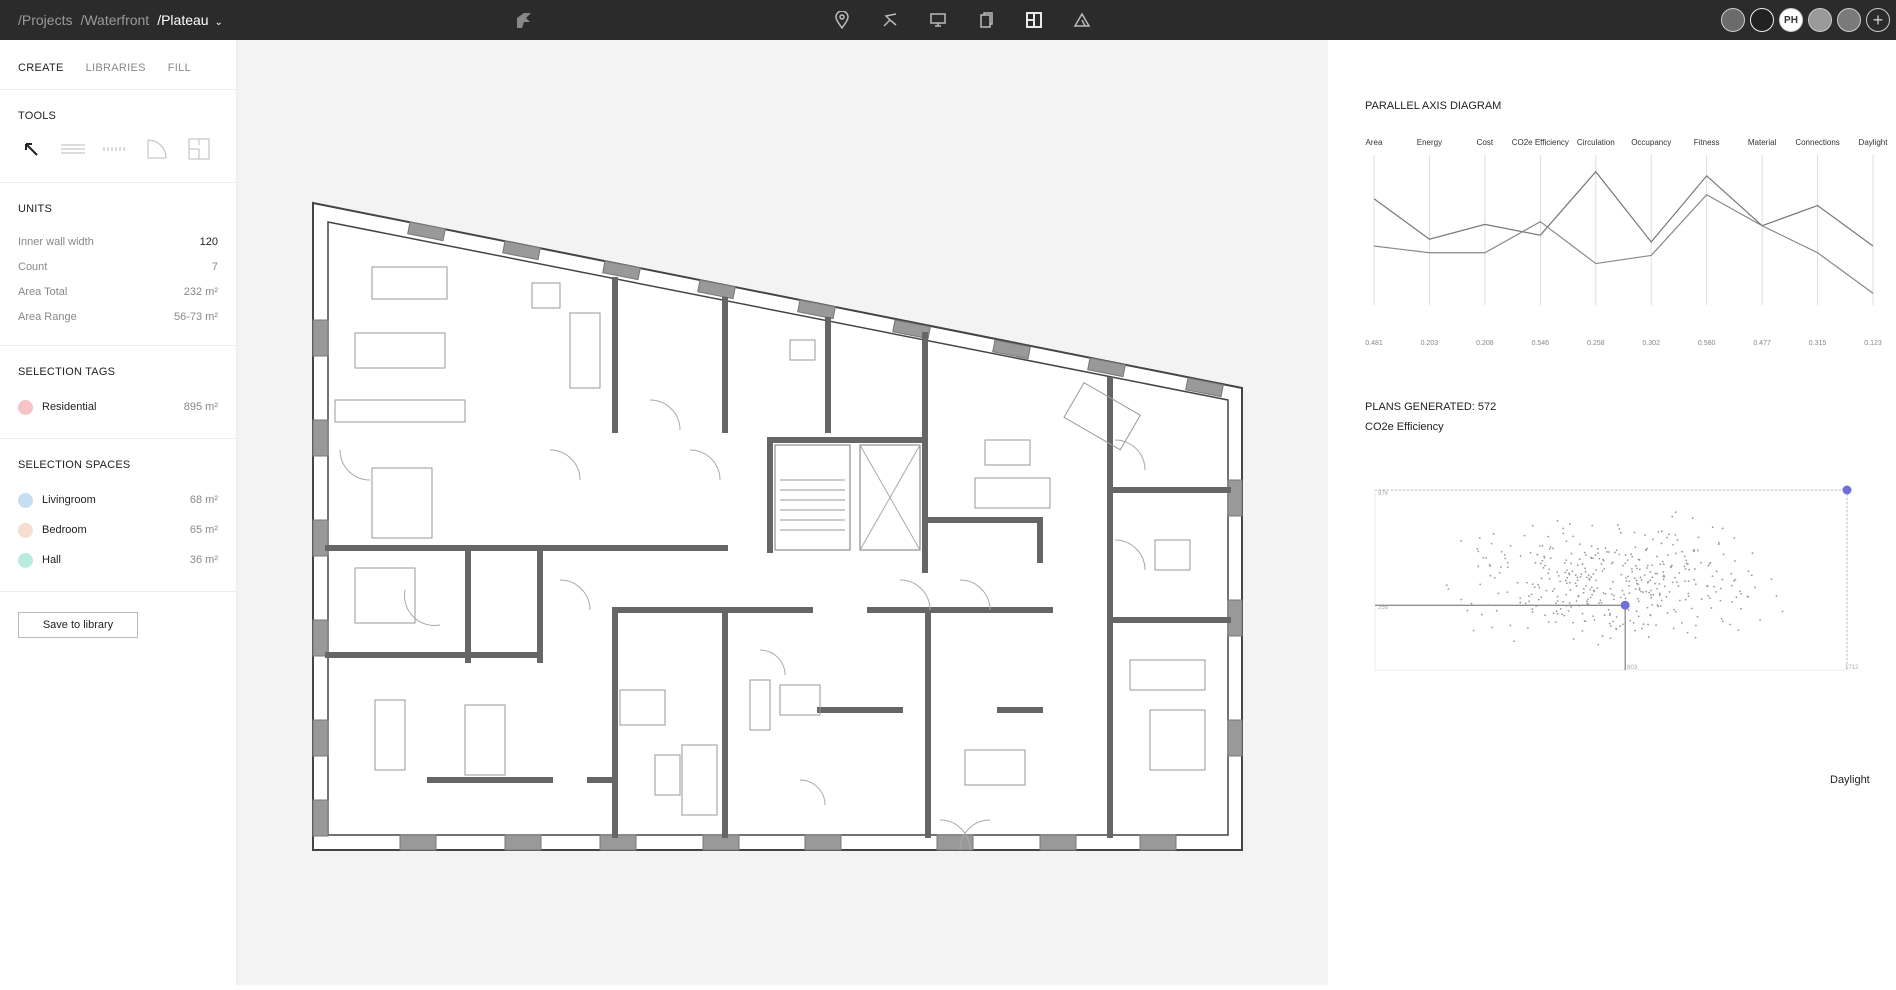 This screenshot has height=990, width=1896. I want to click on space-item: Bedroom 65 m², so click(118, 530).